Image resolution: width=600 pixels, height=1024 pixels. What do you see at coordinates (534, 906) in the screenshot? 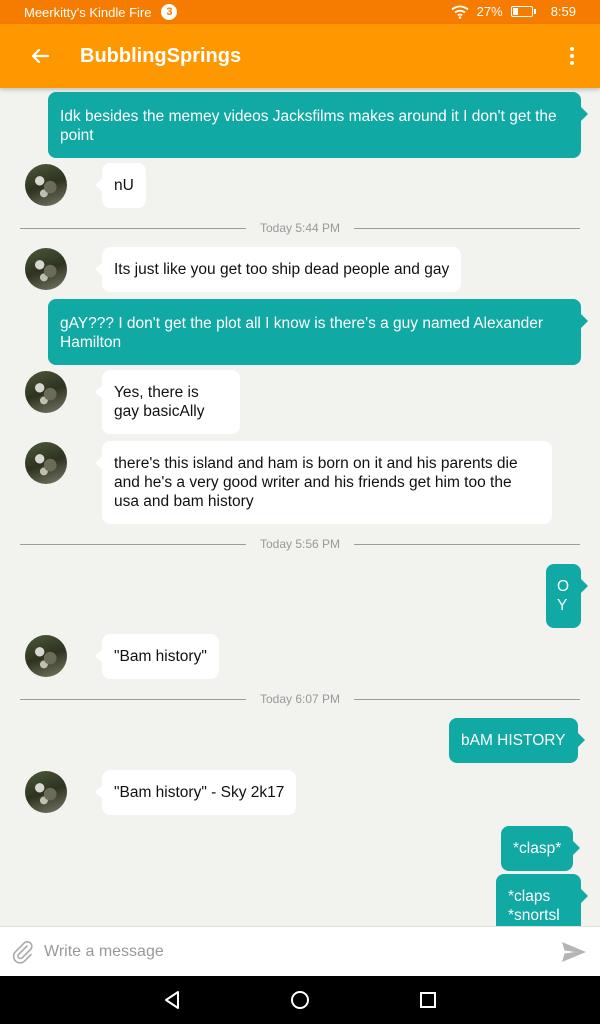
I see `message-text: *claps *snortsl` at bounding box center [534, 906].